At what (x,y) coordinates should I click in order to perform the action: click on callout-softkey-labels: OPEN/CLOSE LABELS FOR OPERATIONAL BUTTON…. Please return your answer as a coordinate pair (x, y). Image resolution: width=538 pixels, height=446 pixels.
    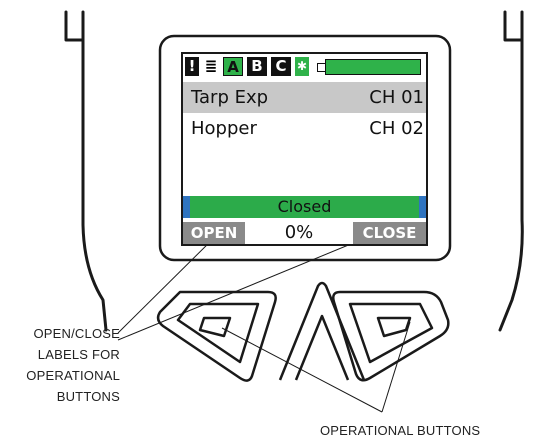
    Looking at the image, I should click on (73, 365).